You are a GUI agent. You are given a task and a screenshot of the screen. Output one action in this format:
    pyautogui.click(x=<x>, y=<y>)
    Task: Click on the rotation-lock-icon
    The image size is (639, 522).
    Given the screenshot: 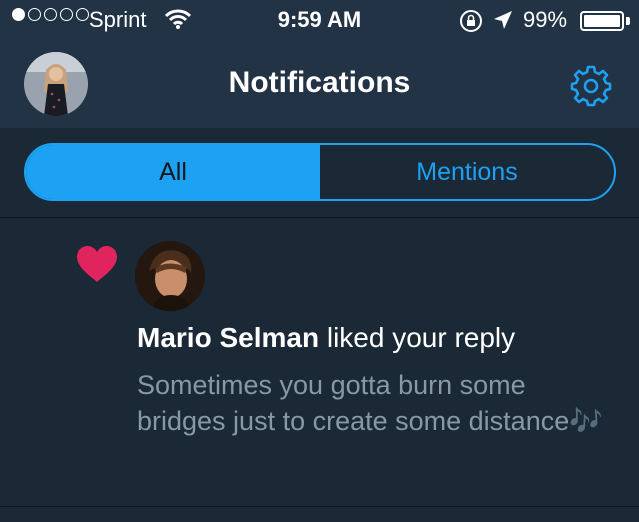 What is the action you would take?
    pyautogui.click(x=471, y=21)
    